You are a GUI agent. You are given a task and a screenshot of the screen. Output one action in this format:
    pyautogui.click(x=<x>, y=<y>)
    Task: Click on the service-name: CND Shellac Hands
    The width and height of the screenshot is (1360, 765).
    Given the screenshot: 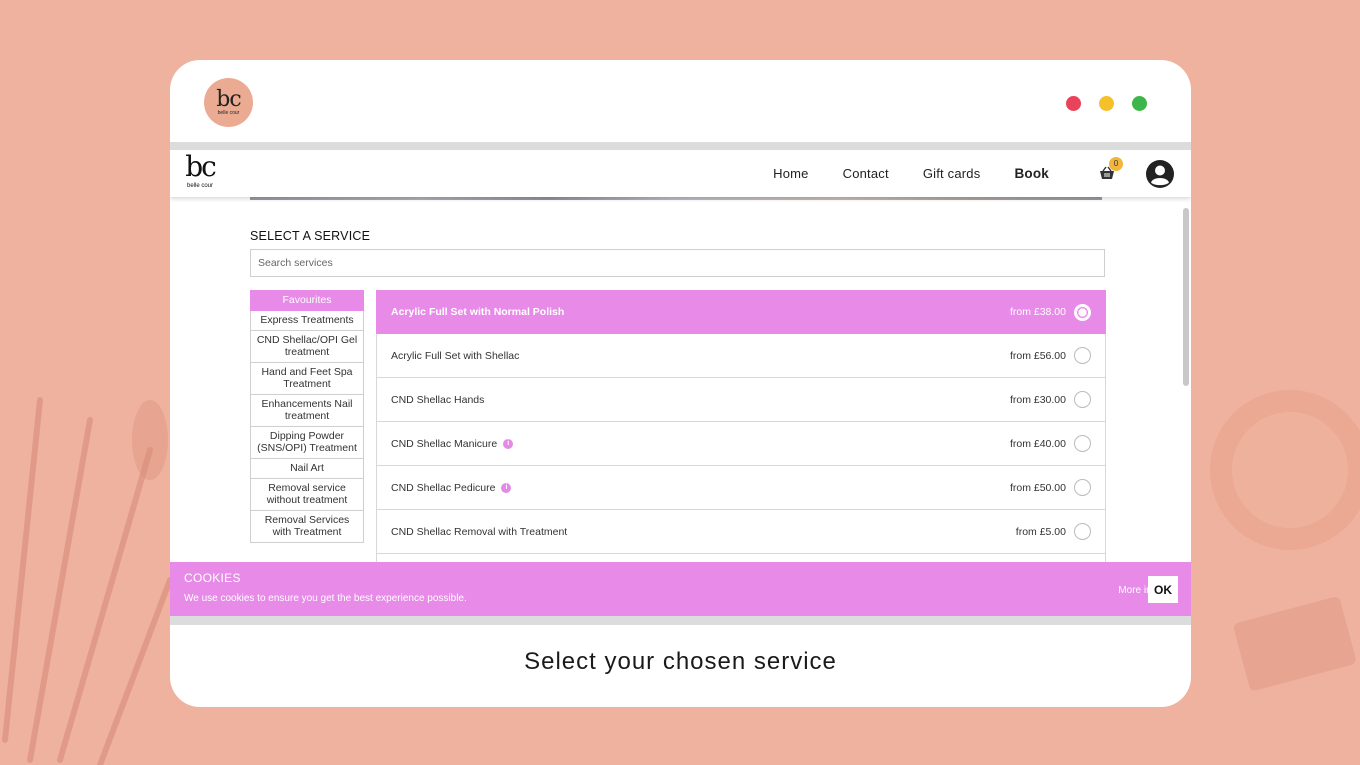 What is the action you would take?
    pyautogui.click(x=438, y=399)
    